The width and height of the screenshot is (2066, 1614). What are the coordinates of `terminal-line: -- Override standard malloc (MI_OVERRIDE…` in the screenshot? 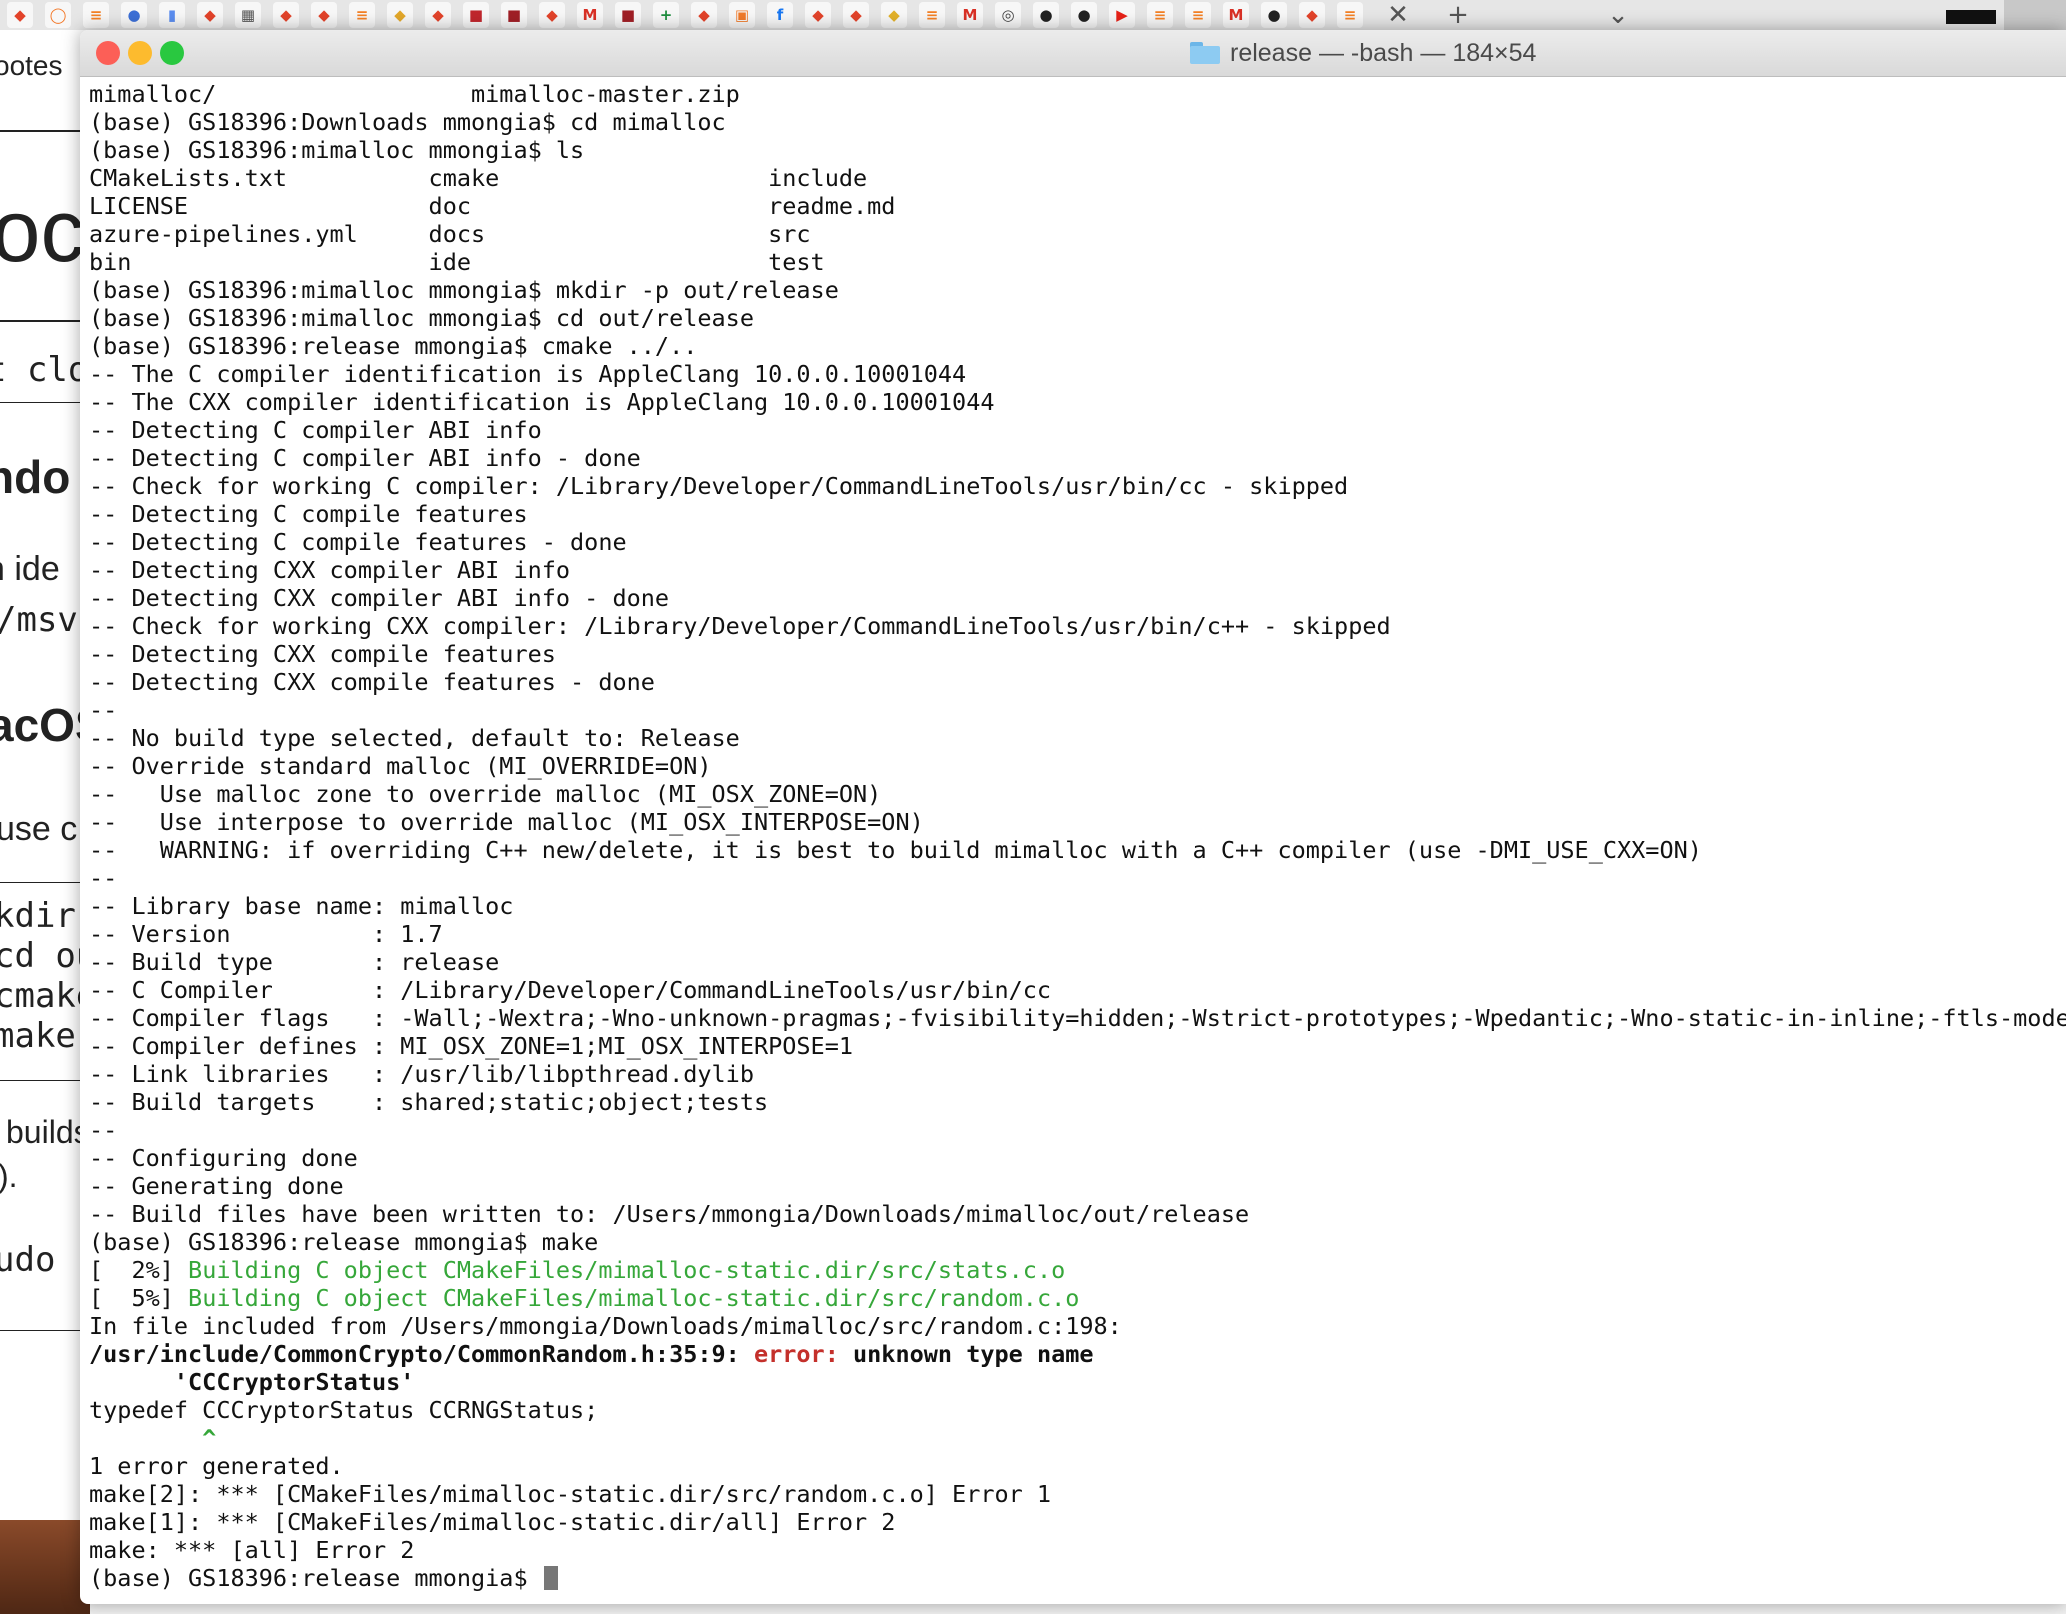 It's located at (1077, 766).